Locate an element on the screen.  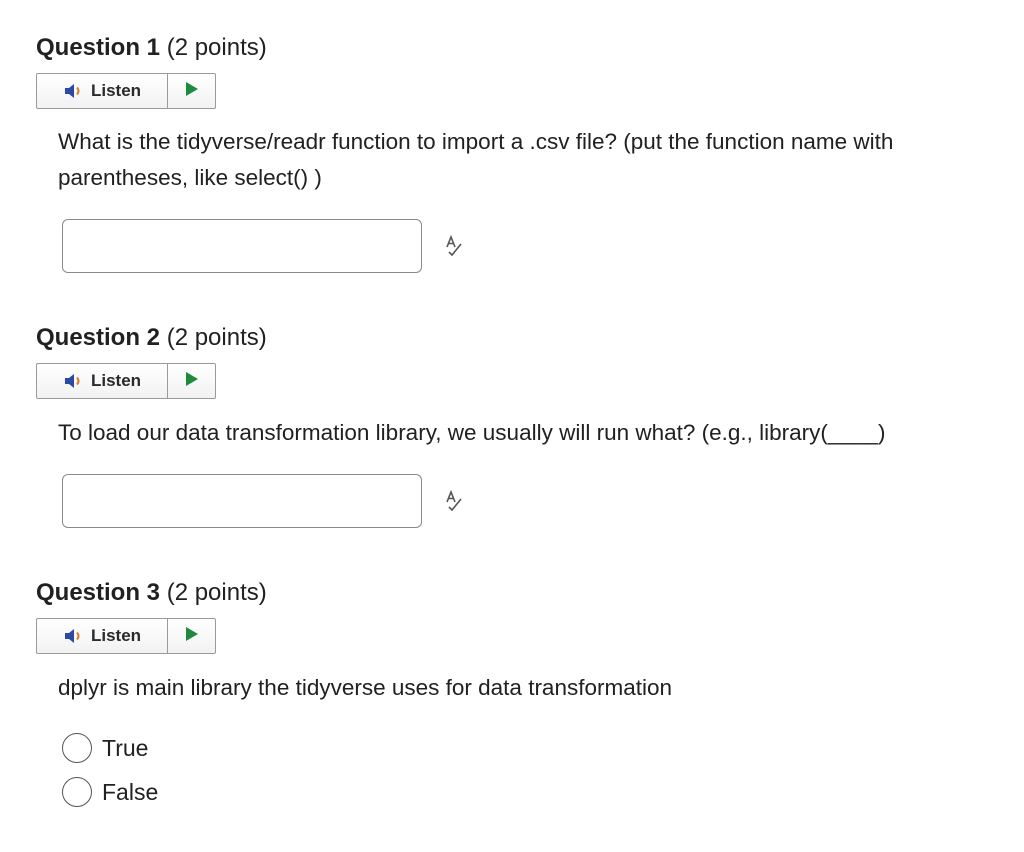
listen-widget-3: Listen is located at coordinates (126, 636).